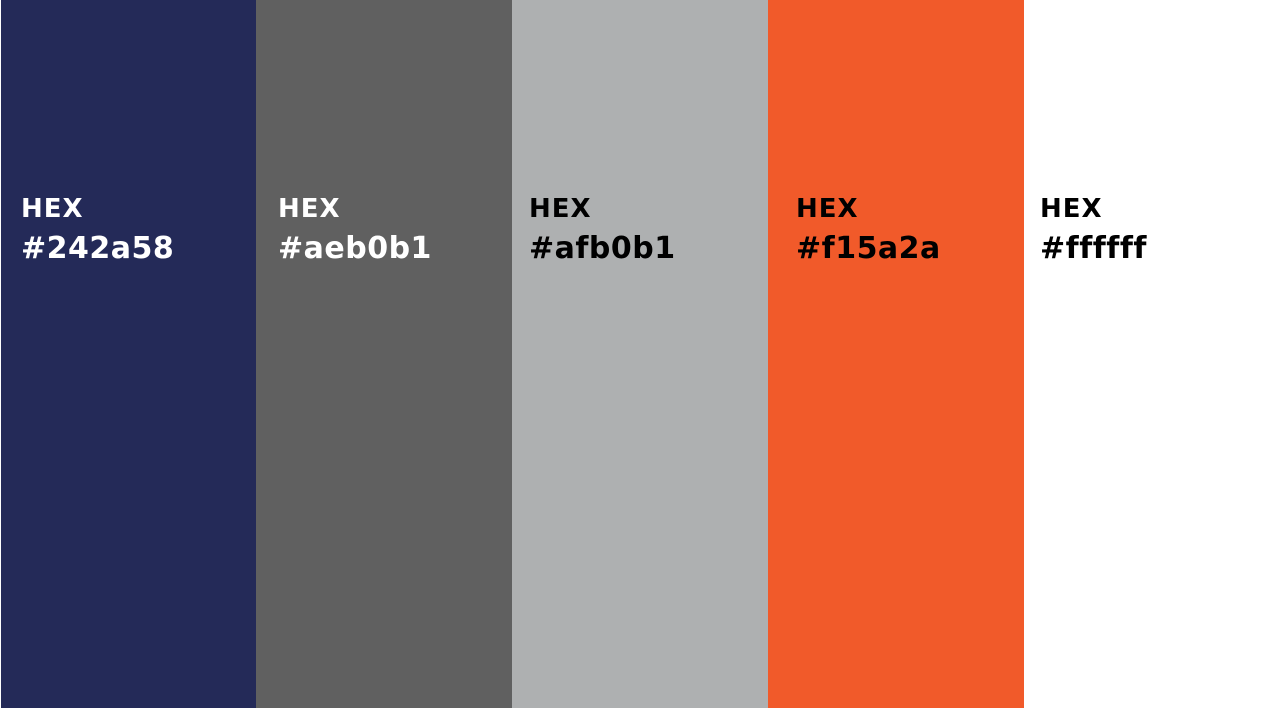 The height and width of the screenshot is (708, 1280). What do you see at coordinates (97, 230) in the screenshot?
I see `swatch-label: HEX #242a58` at bounding box center [97, 230].